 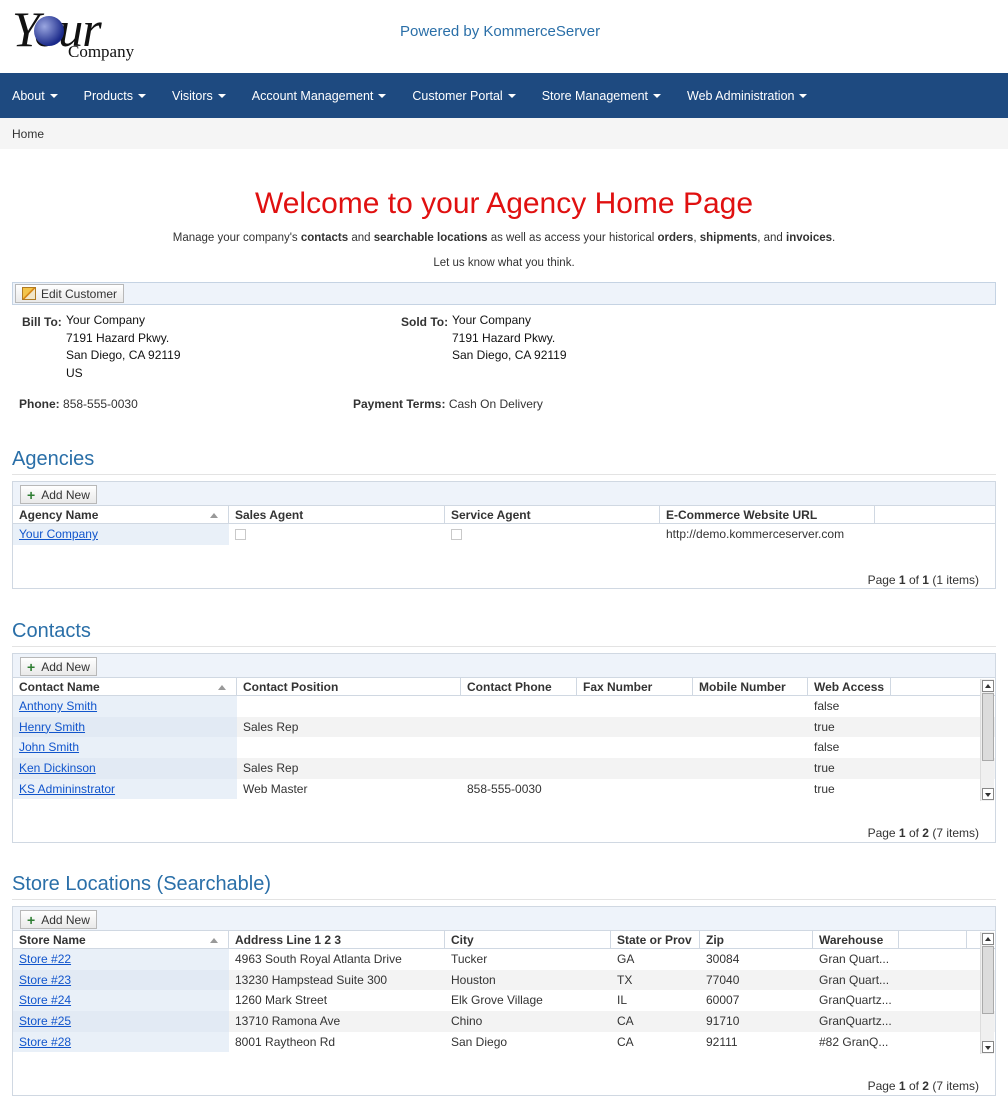 What do you see at coordinates (349, 706) in the screenshot?
I see `contact-position-cell` at bounding box center [349, 706].